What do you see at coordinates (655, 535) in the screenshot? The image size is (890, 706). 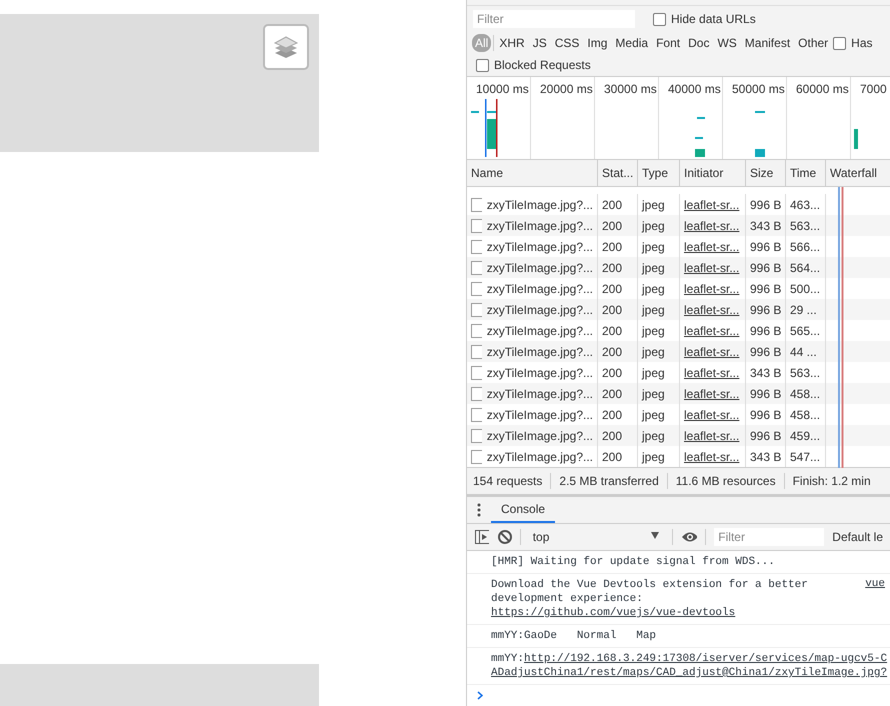 I see `caret-icon` at bounding box center [655, 535].